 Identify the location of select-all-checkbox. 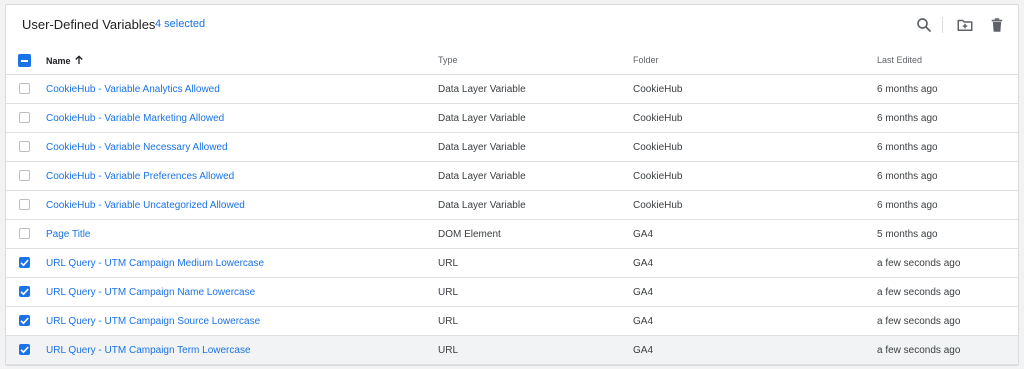
(24, 60).